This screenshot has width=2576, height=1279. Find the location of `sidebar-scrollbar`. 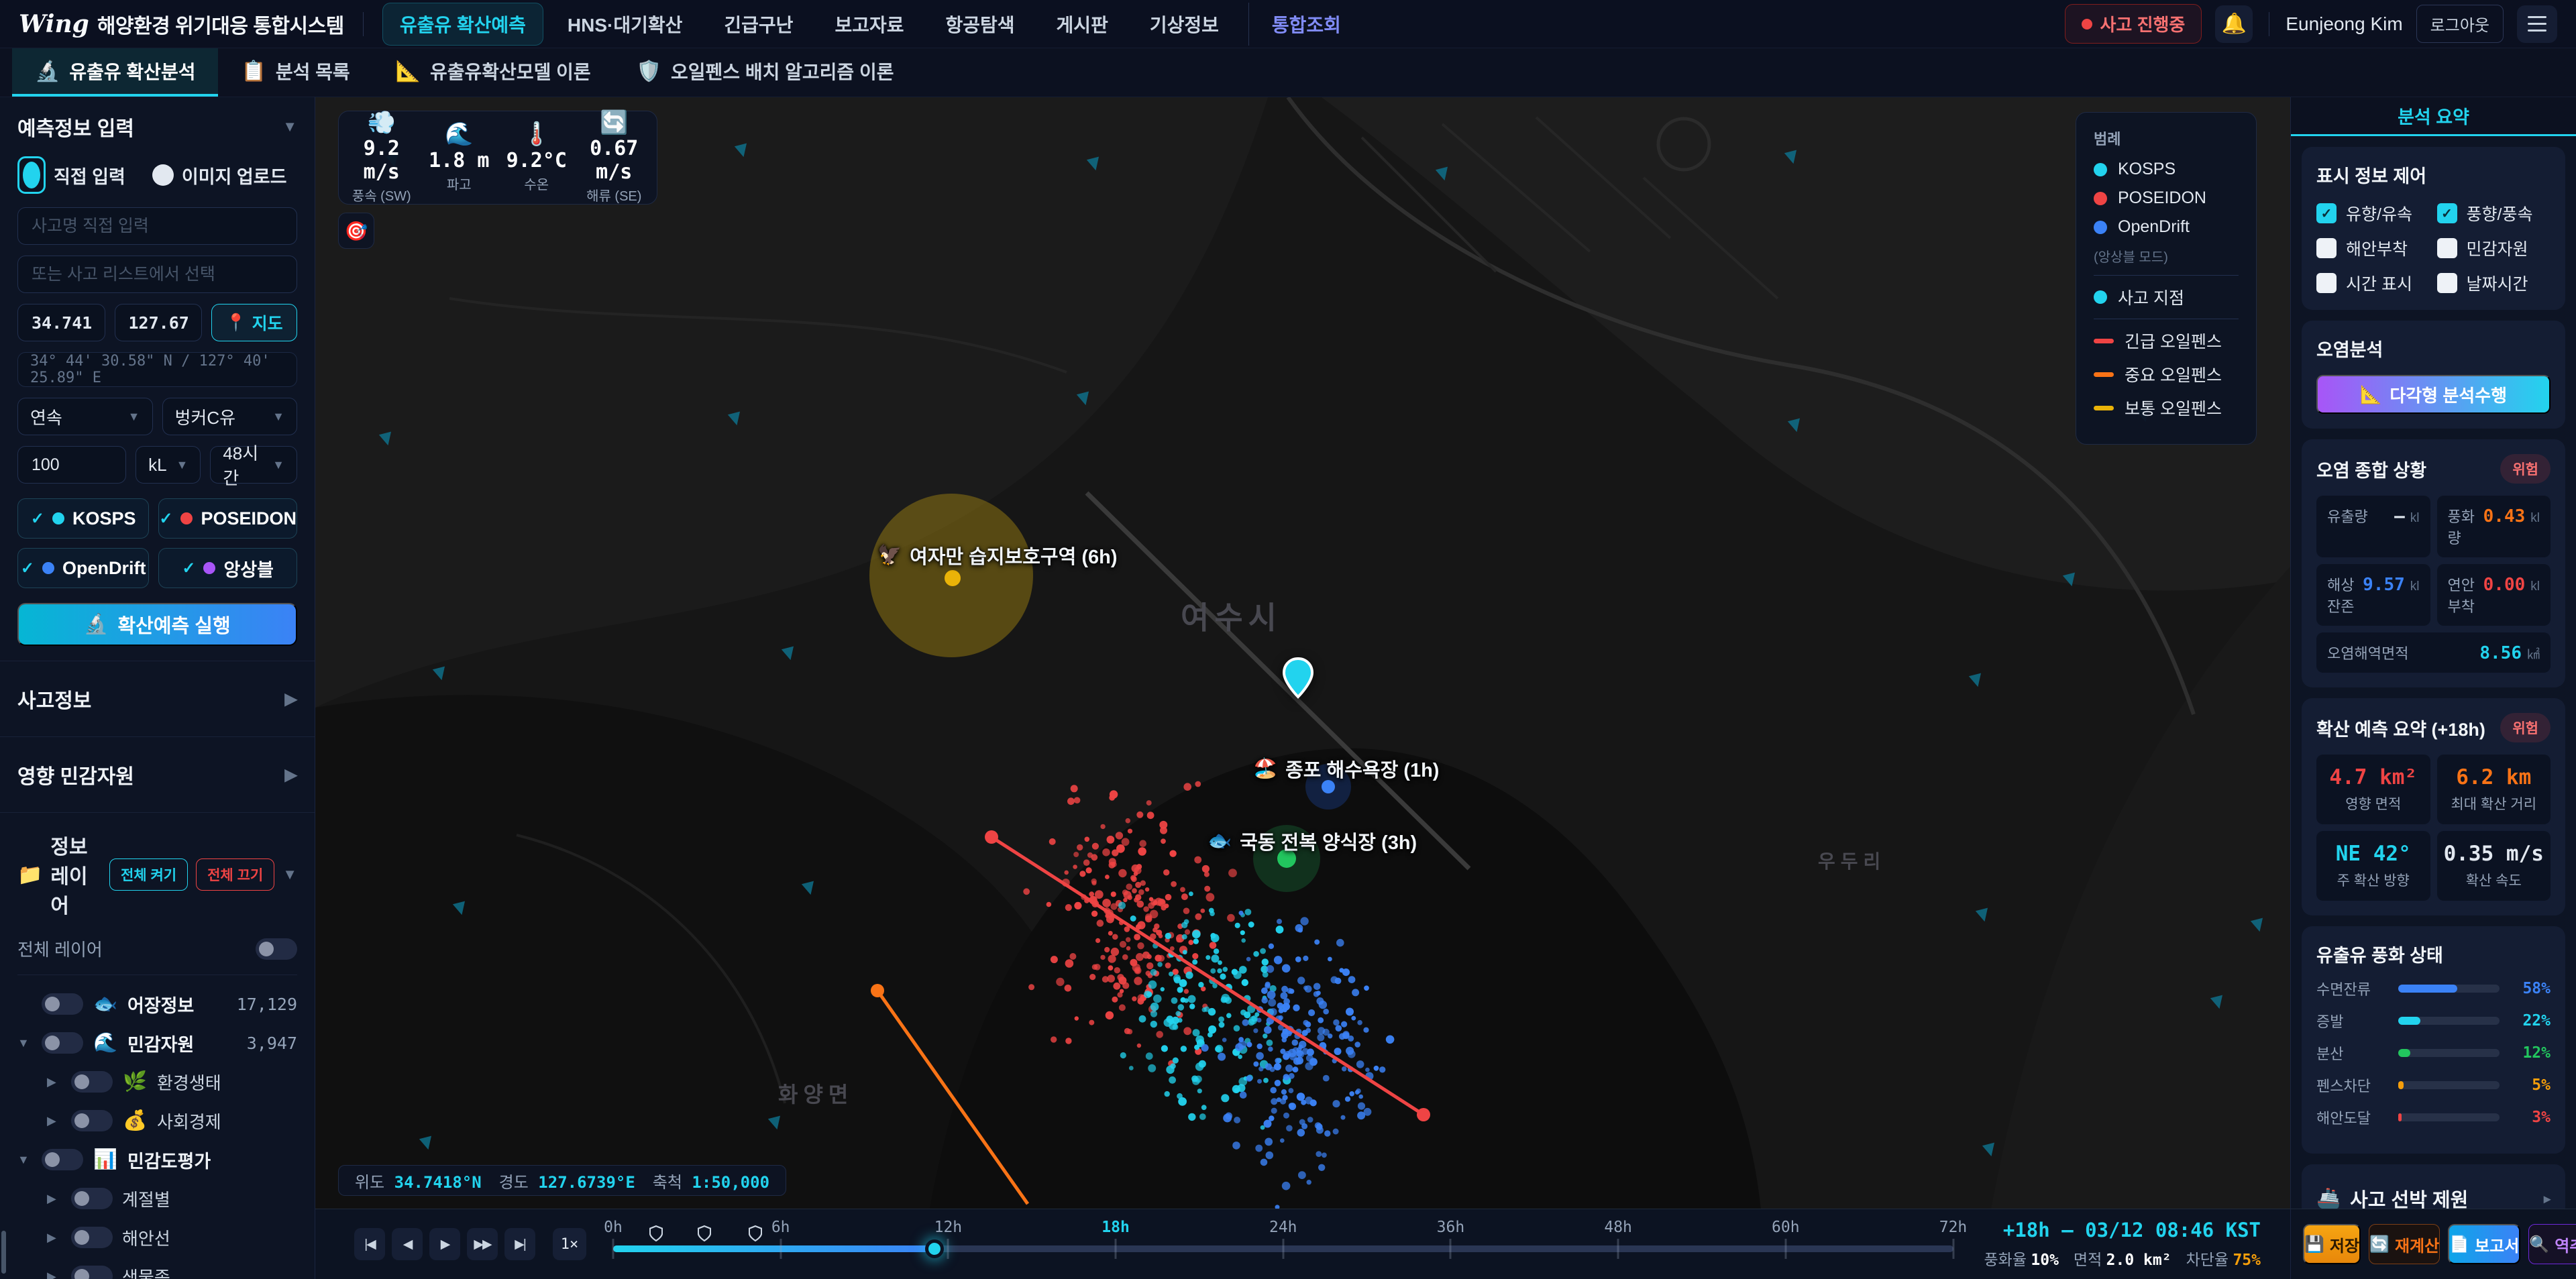

sidebar-scrollbar is located at coordinates (3, 1252).